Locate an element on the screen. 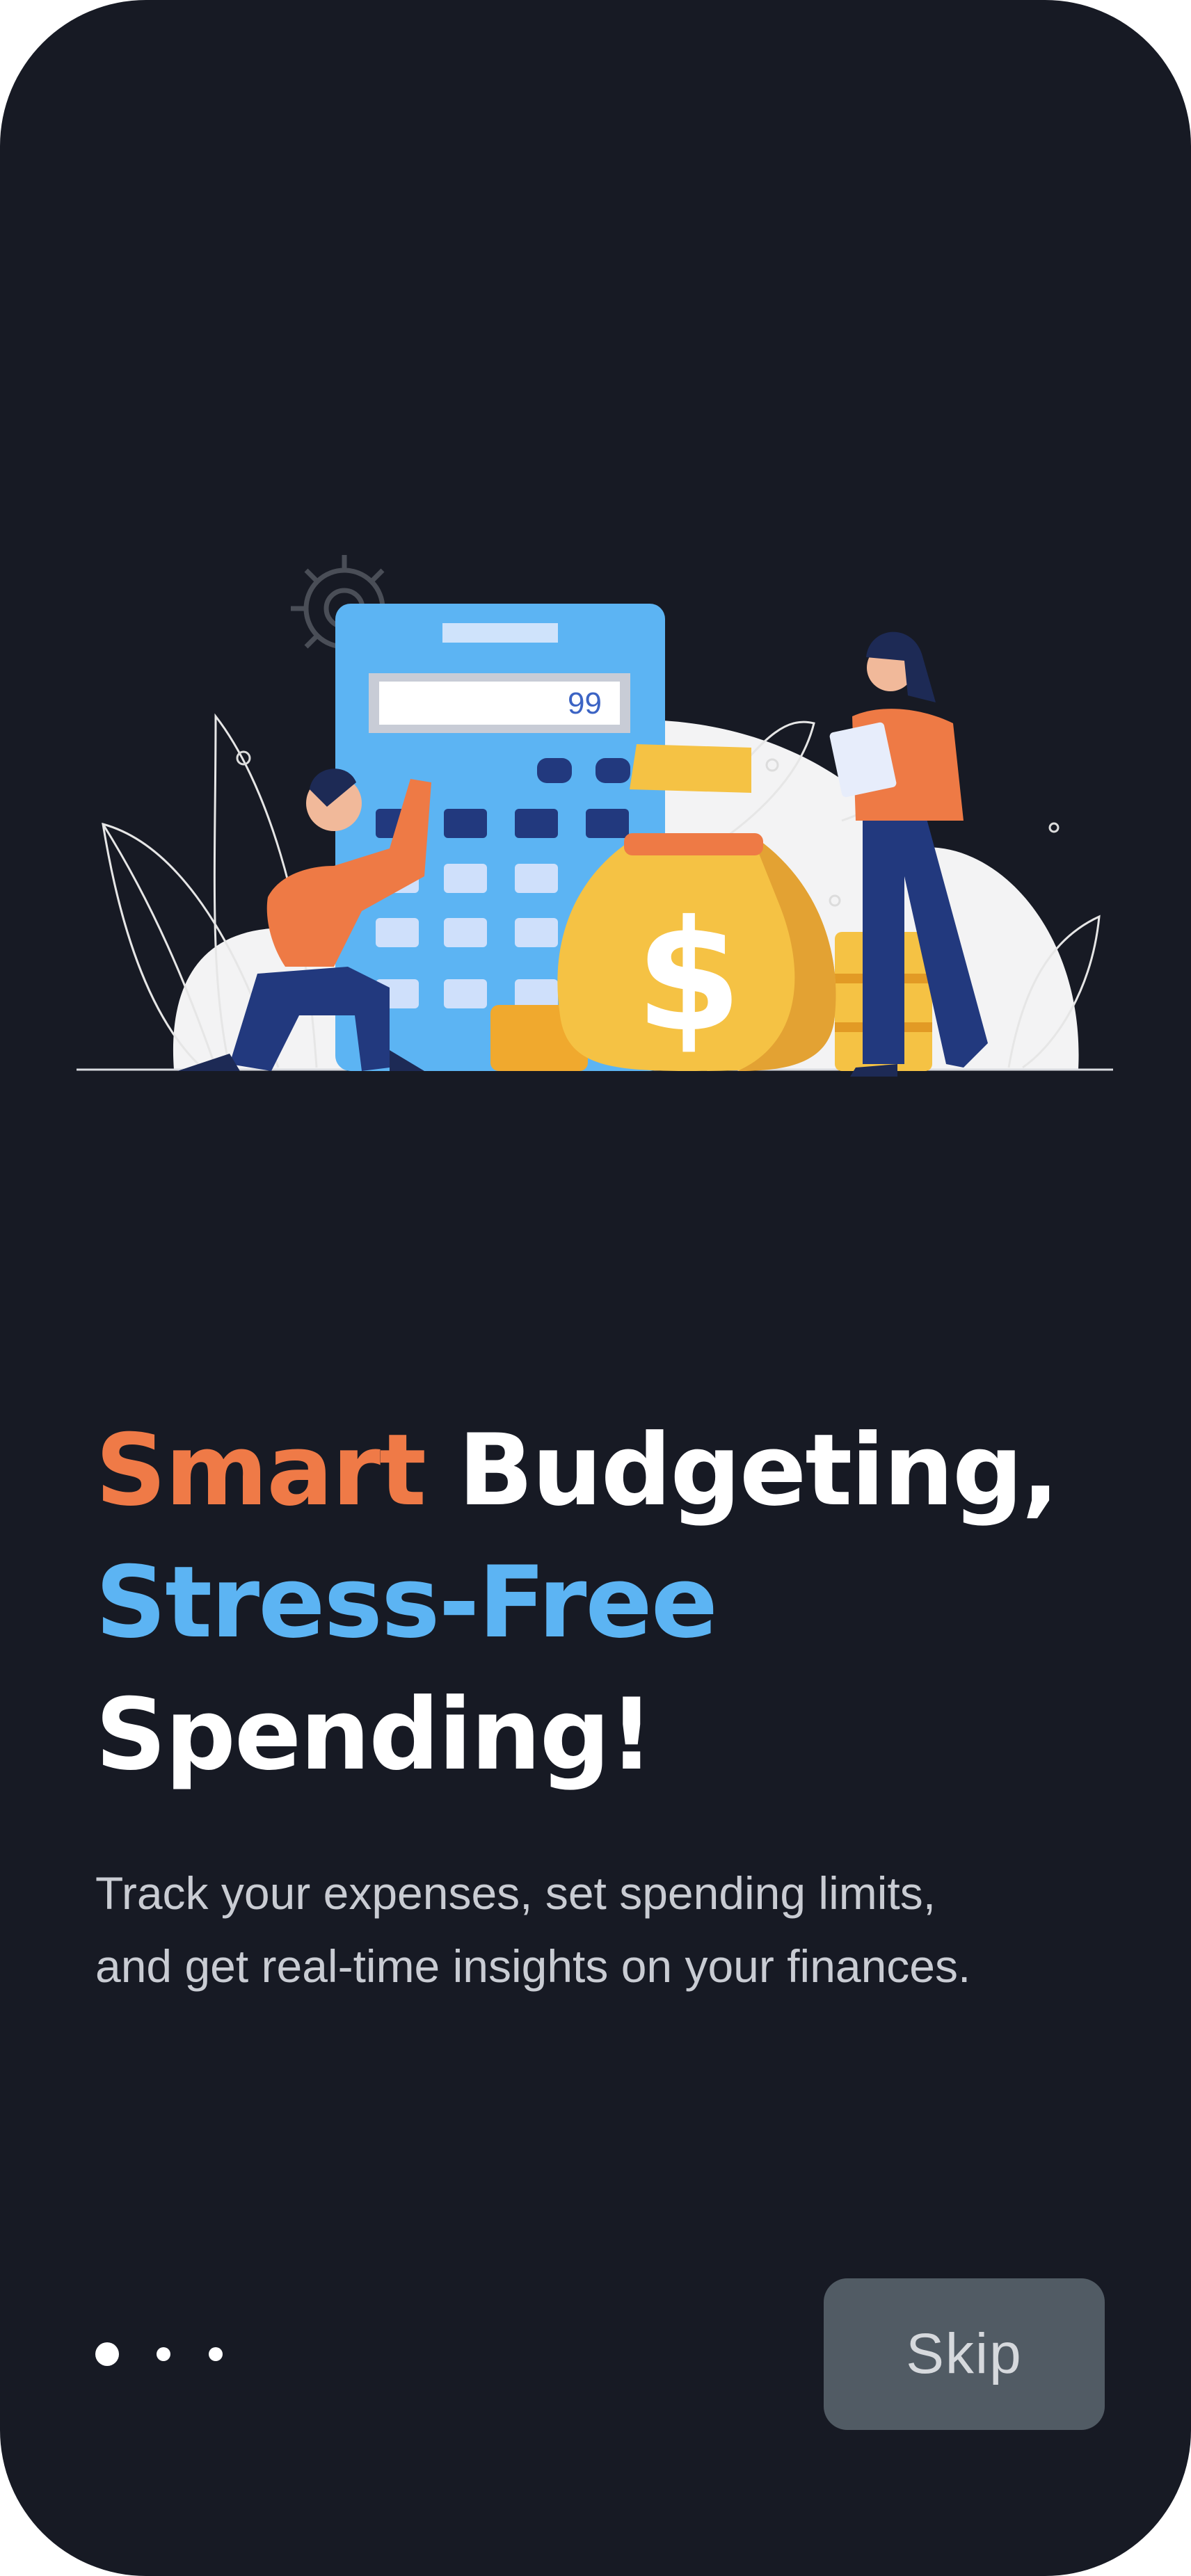 The height and width of the screenshot is (2576, 1191). headline-stress-free: Stress-Free is located at coordinates (406, 1603).